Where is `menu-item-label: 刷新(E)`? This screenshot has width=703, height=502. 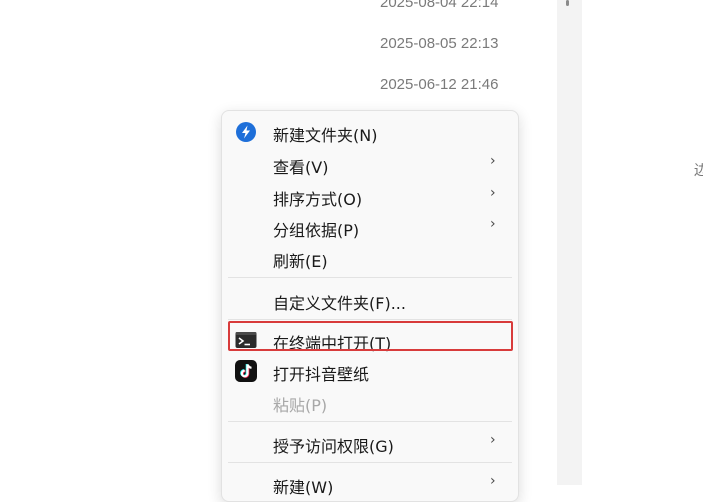 menu-item-label: 刷新(E) is located at coordinates (300, 261).